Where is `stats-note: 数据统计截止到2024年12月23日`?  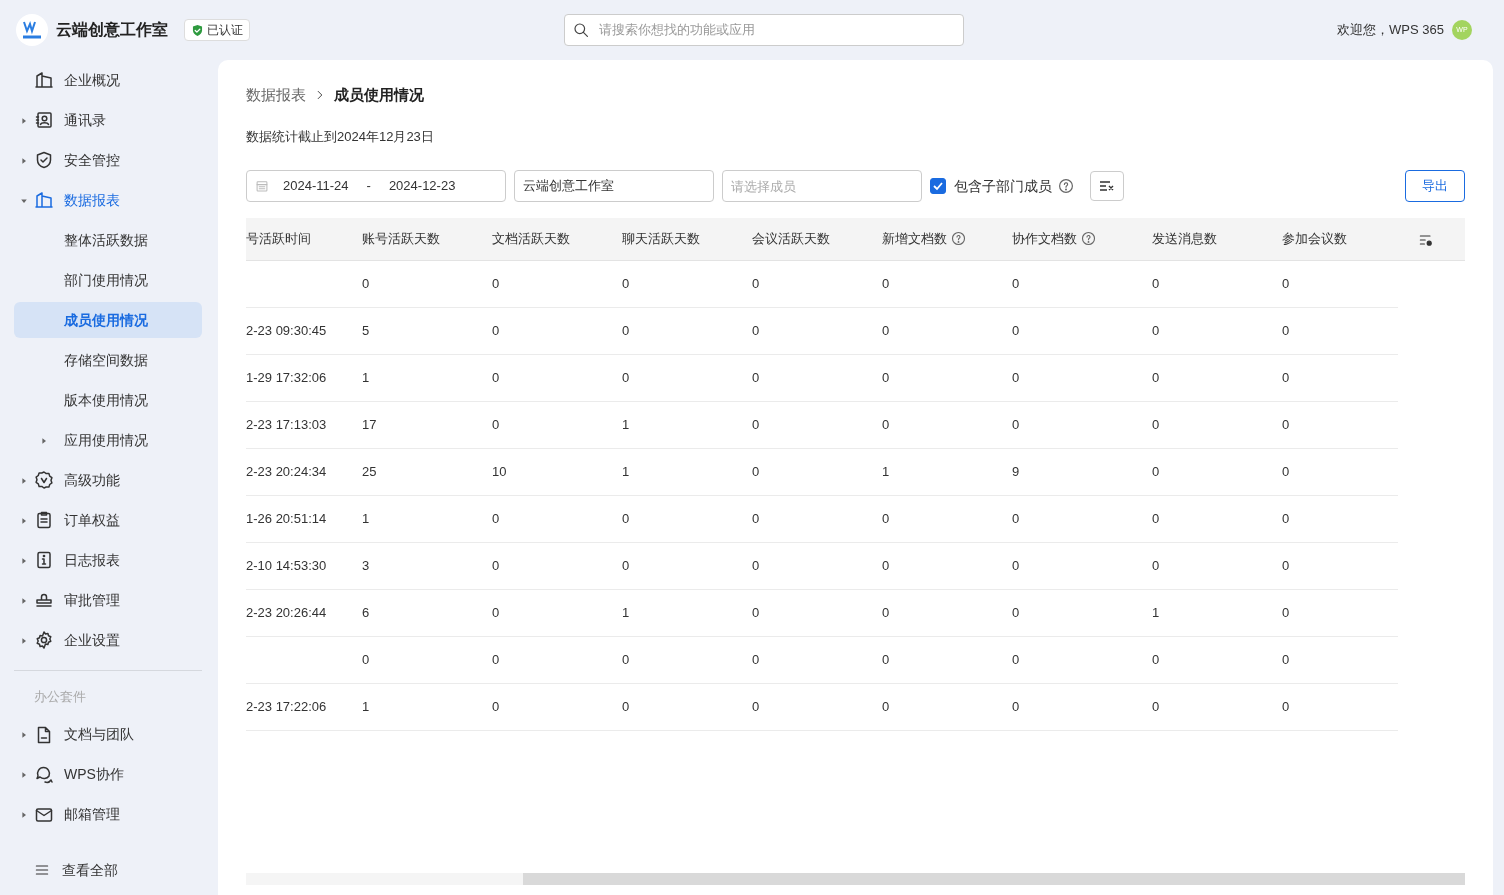 stats-note: 数据统计截止到2024年12月23日 is located at coordinates (340, 136).